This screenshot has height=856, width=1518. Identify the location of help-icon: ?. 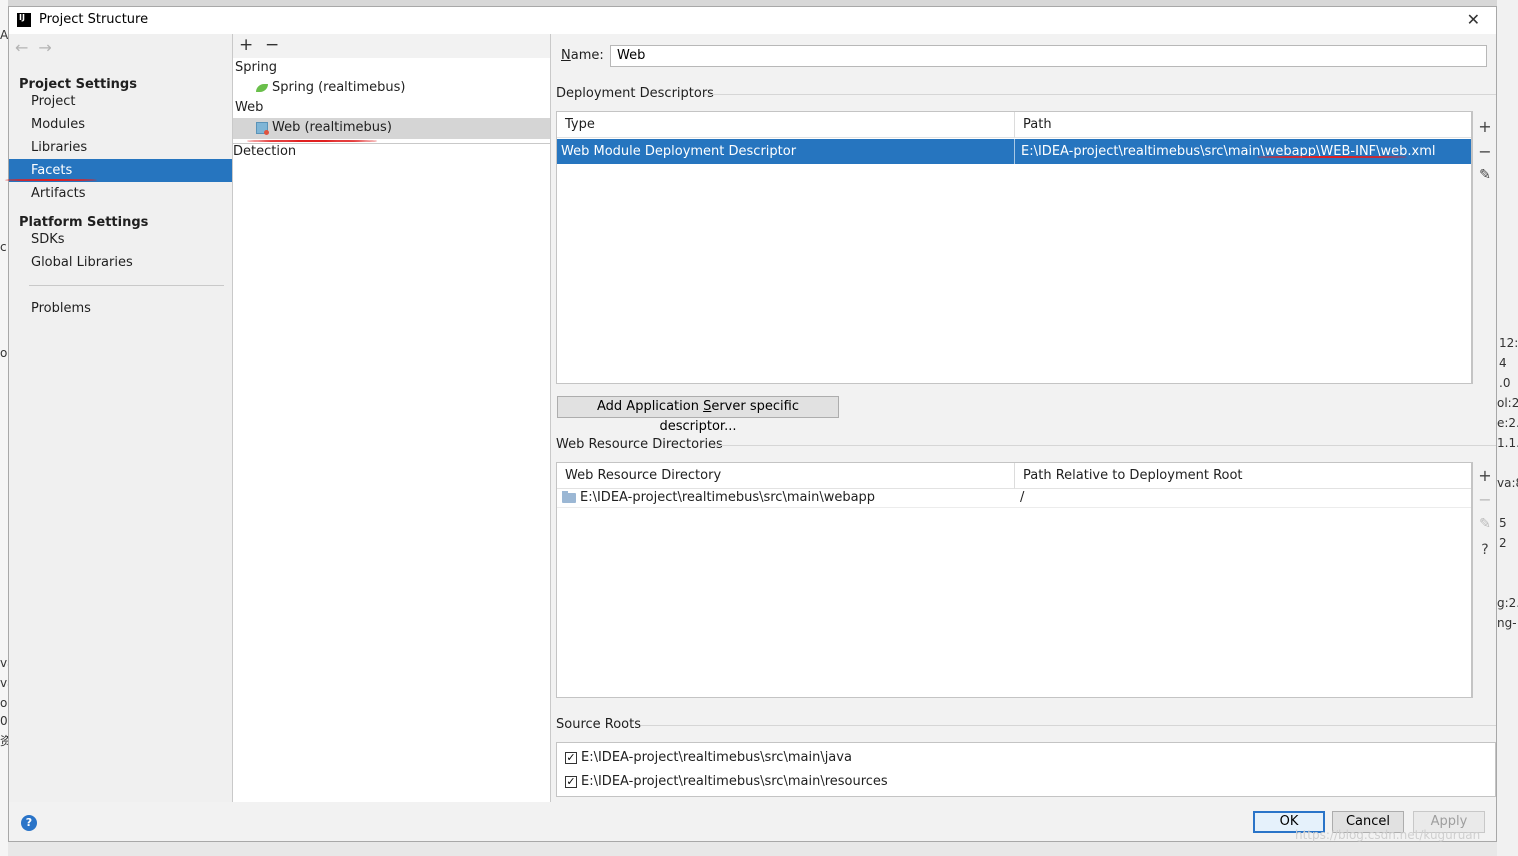
(29, 823).